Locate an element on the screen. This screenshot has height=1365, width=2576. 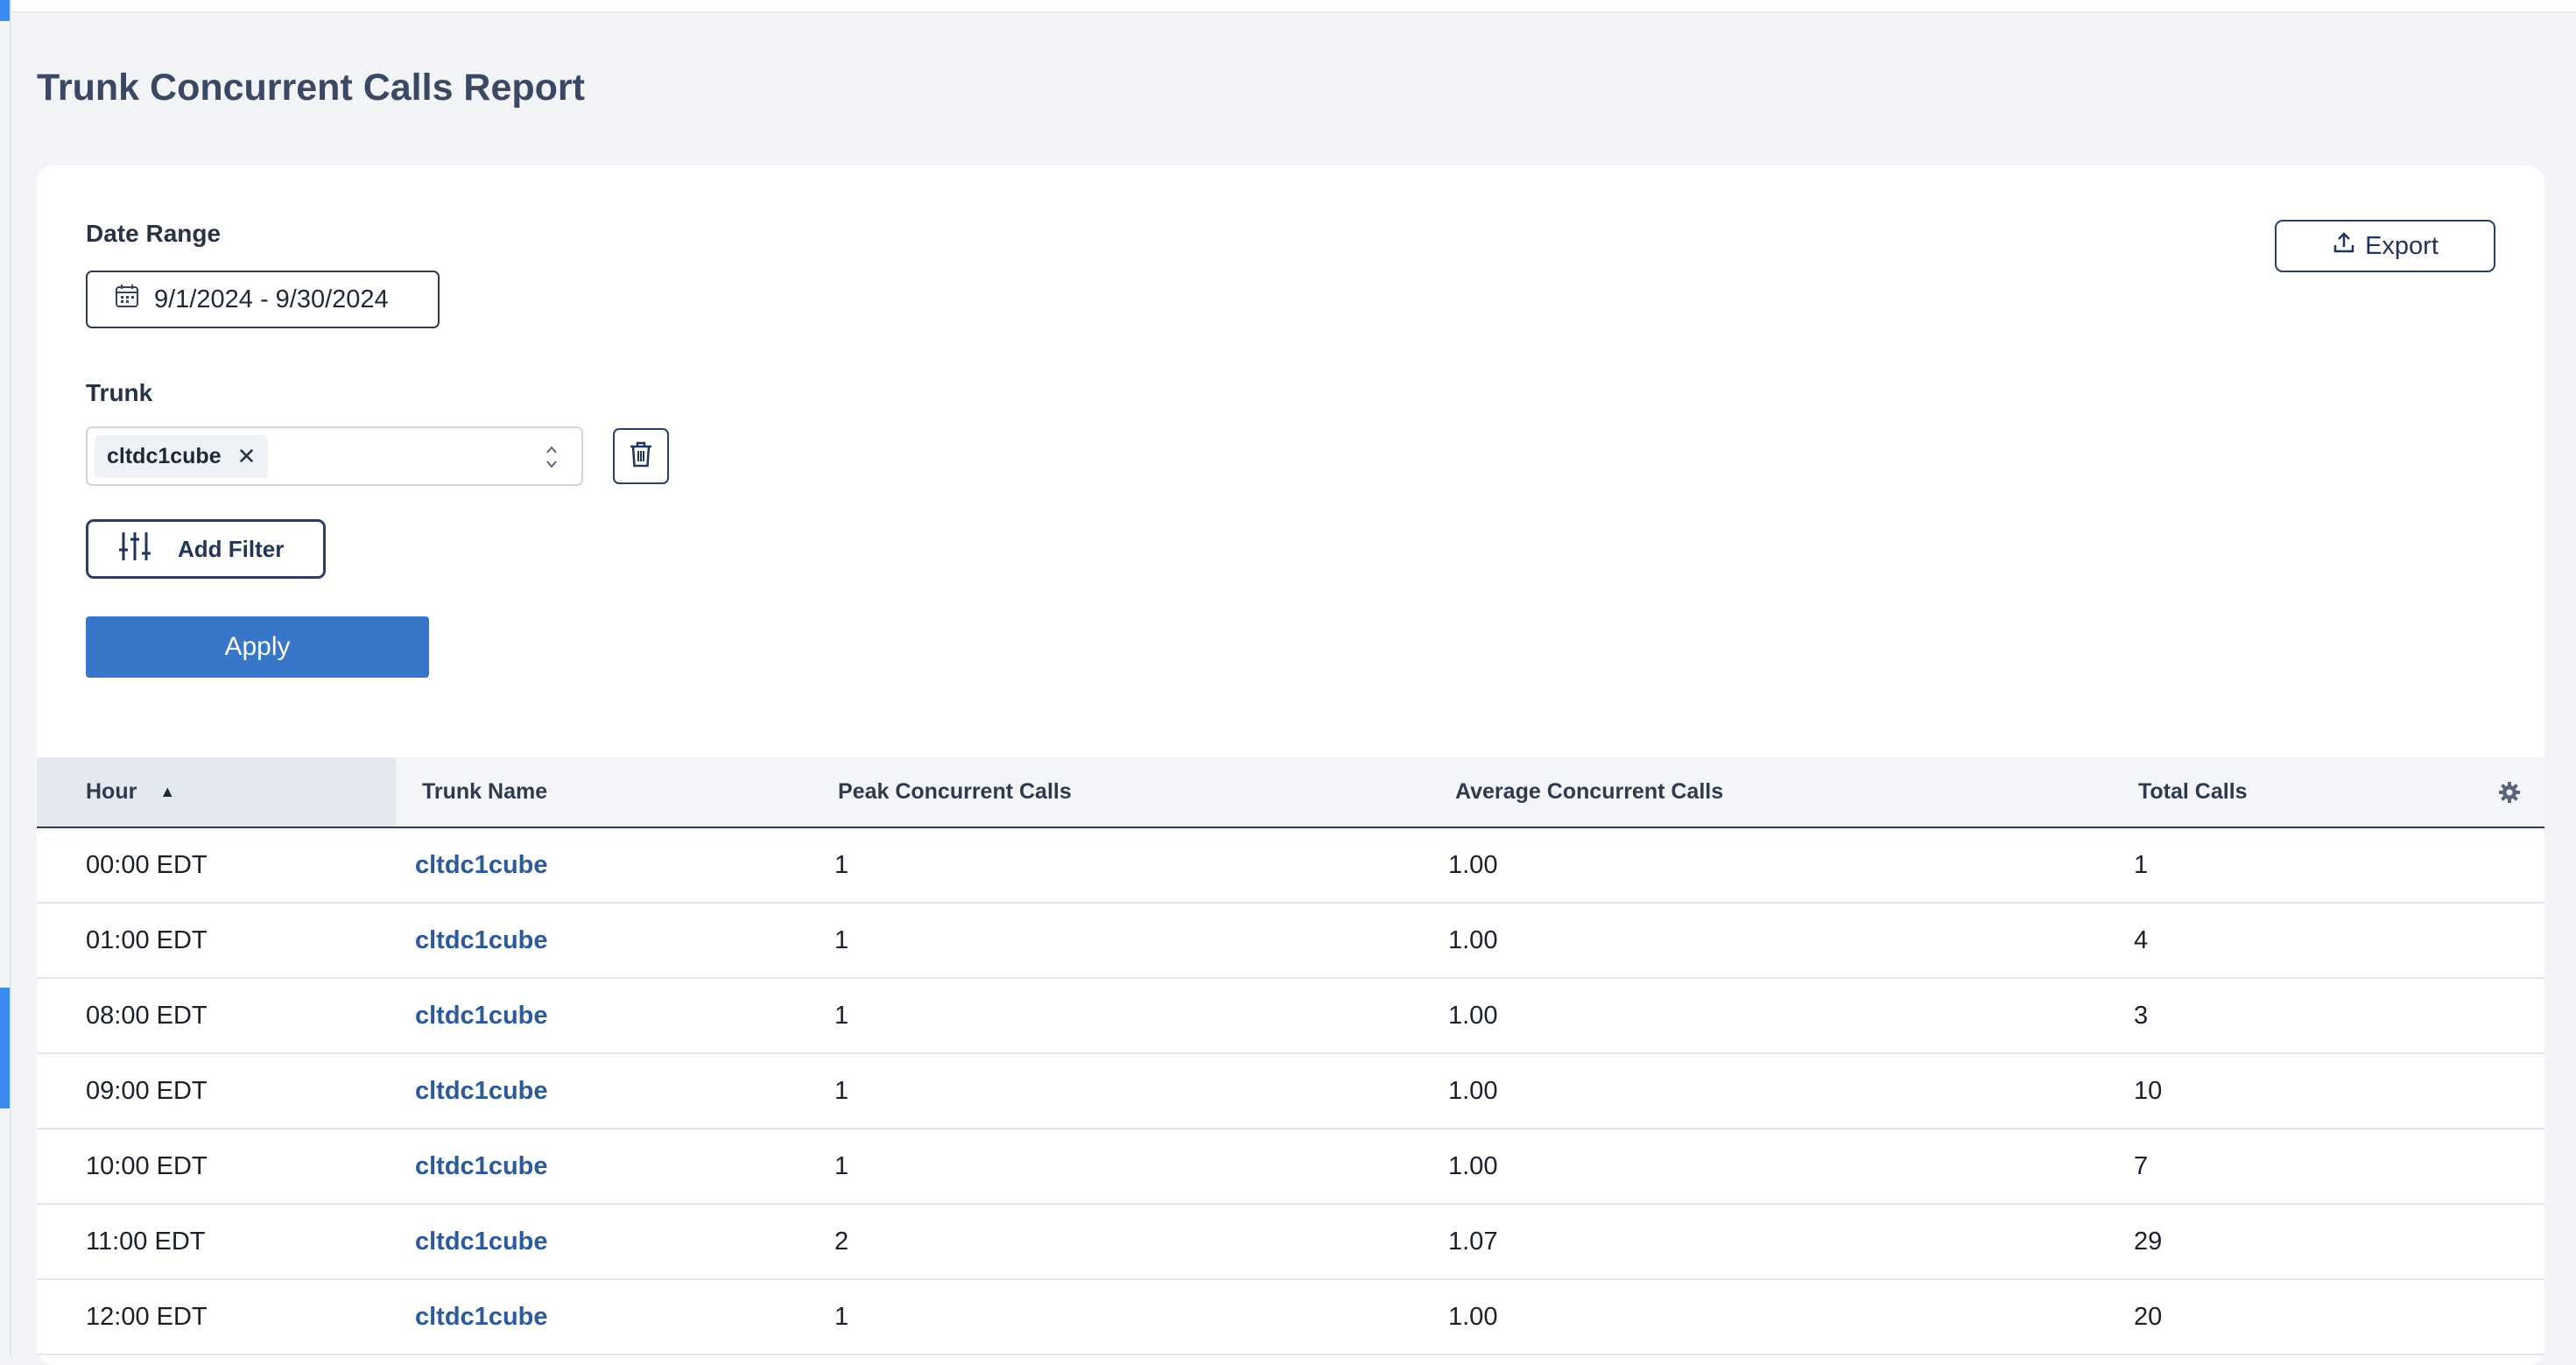
close-icon: ✕ is located at coordinates (247, 456).